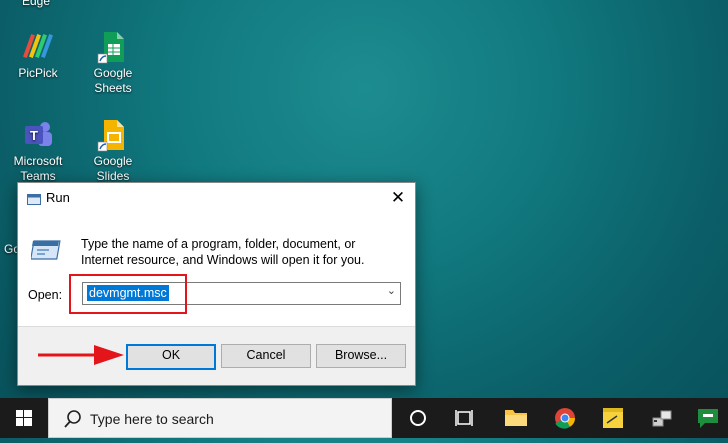  I want to click on open-label: Open:, so click(45, 295).